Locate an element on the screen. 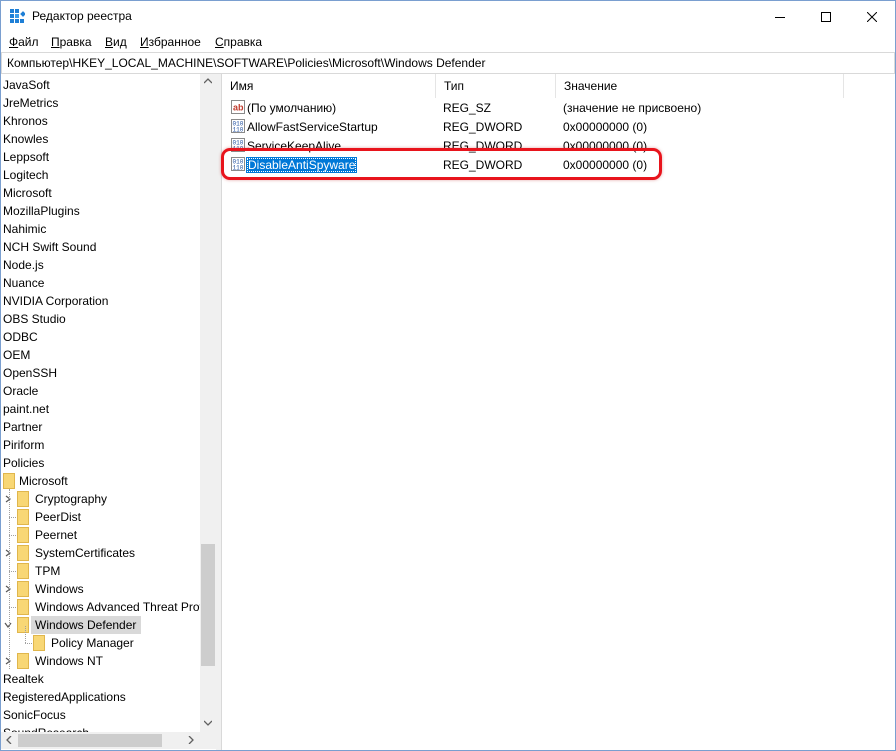  tree-item-label: Realtek is located at coordinates (23, 679).